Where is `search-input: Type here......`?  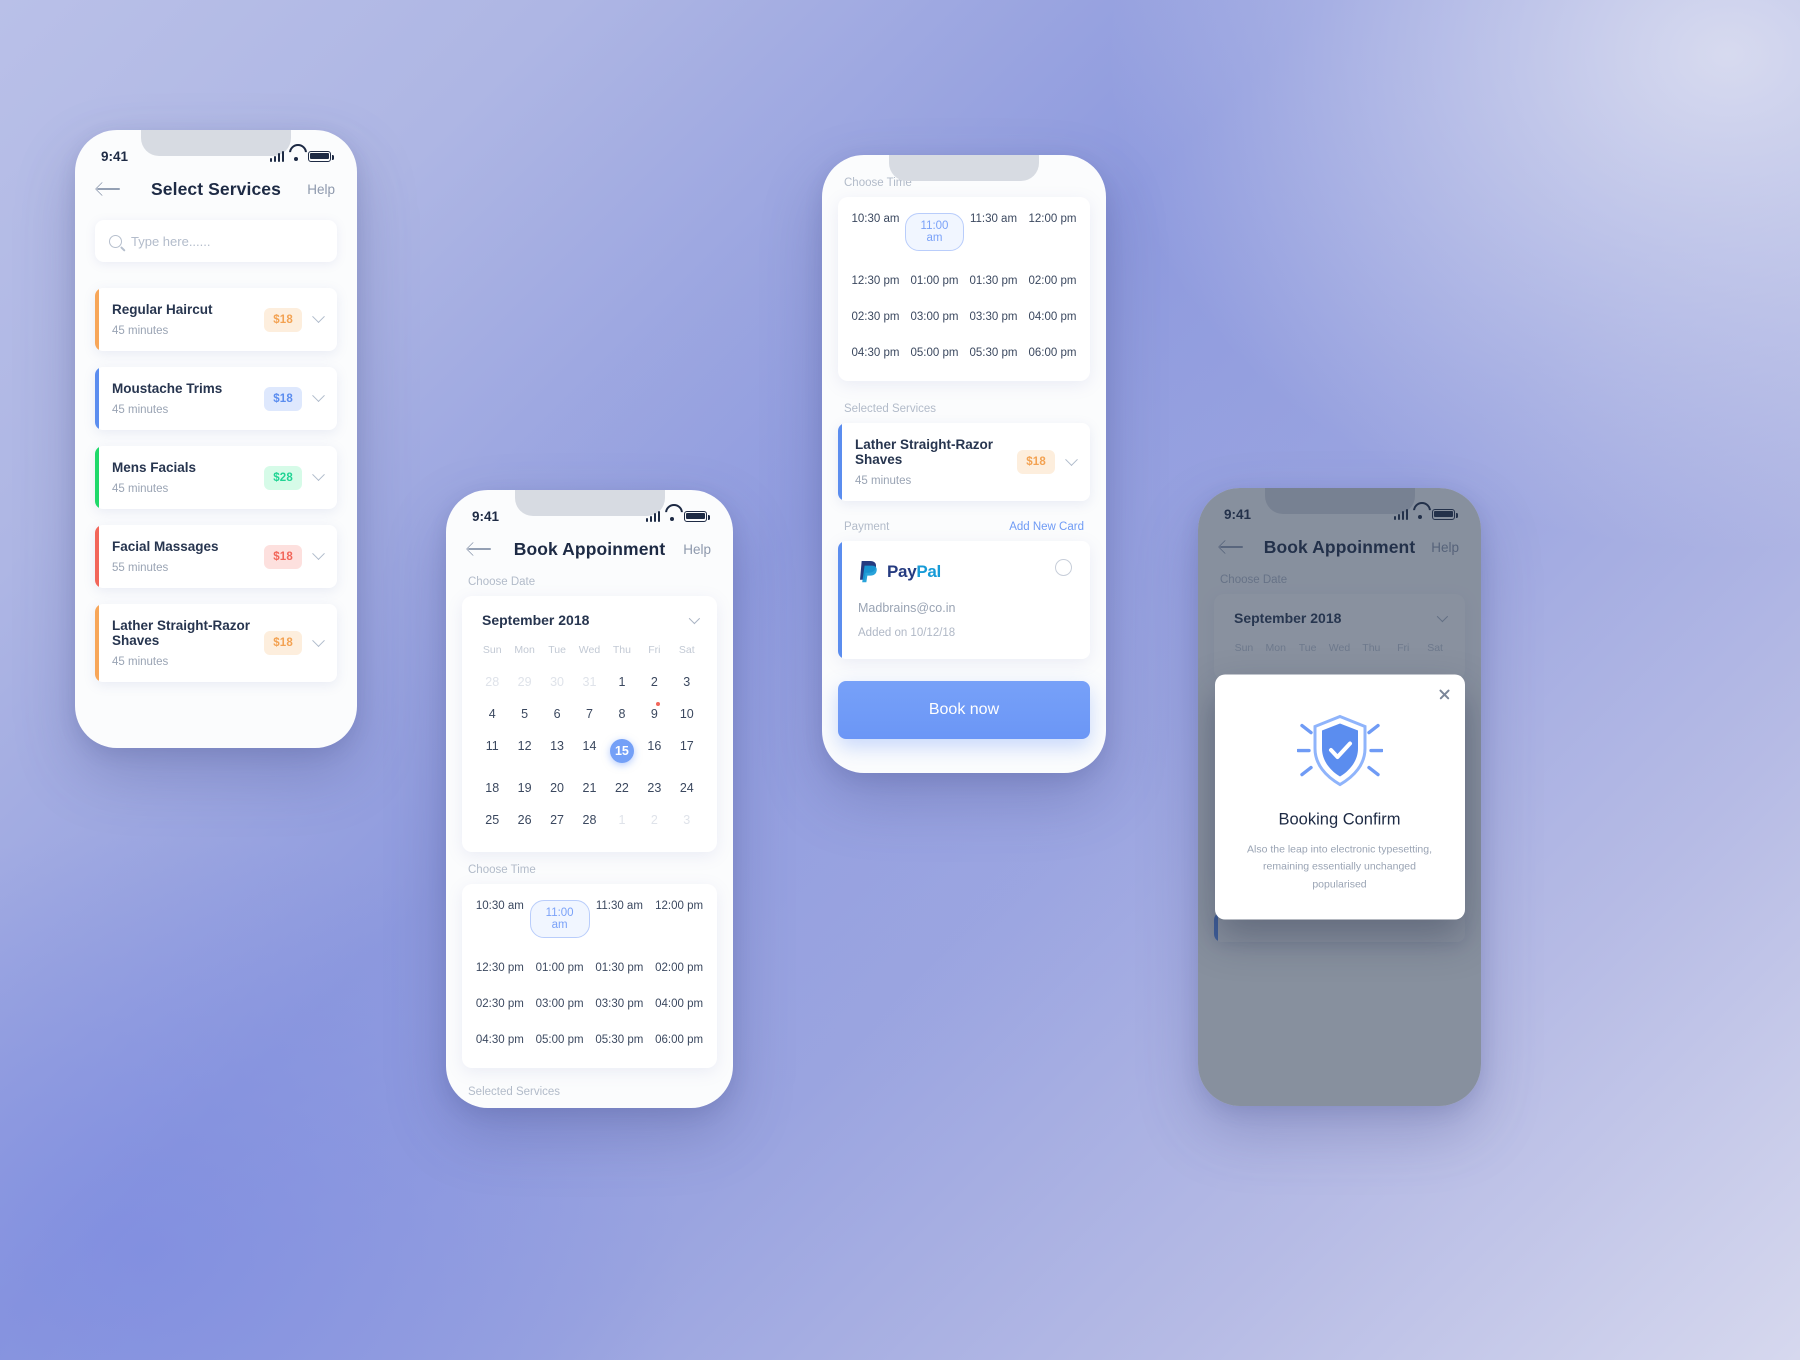
search-input: Type here...... is located at coordinates (216, 241).